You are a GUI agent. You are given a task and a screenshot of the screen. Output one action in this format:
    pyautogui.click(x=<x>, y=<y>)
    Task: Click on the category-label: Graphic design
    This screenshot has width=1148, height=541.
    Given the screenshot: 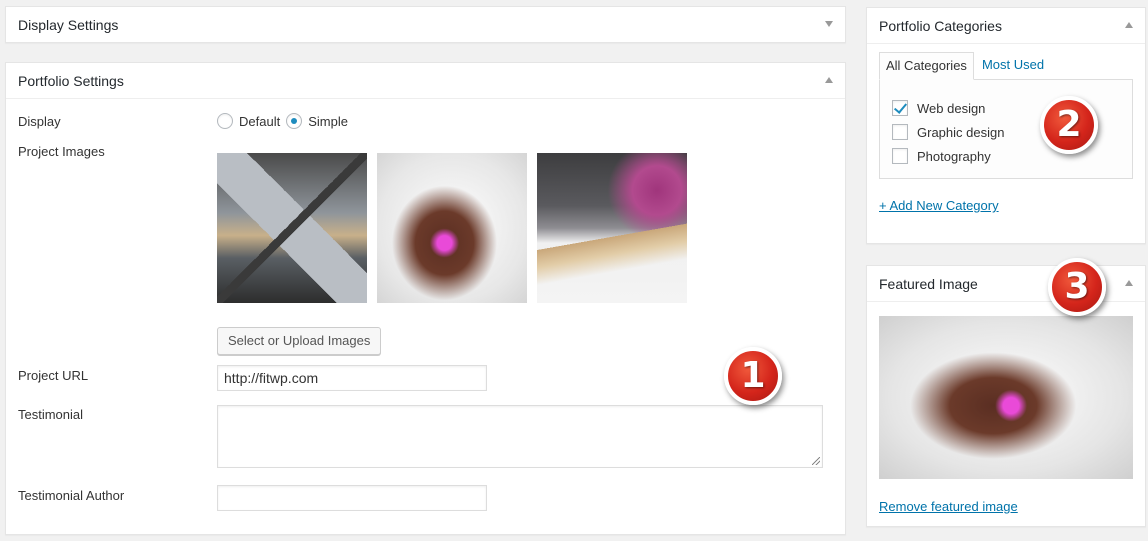 What is the action you would take?
    pyautogui.click(x=961, y=132)
    